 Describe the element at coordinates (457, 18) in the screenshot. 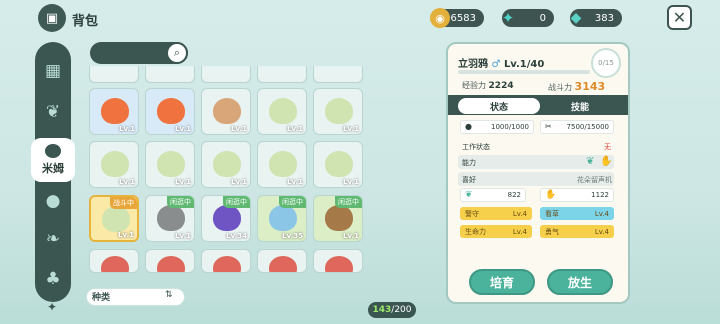

I see `coin-counter: ◉ 6583` at that location.